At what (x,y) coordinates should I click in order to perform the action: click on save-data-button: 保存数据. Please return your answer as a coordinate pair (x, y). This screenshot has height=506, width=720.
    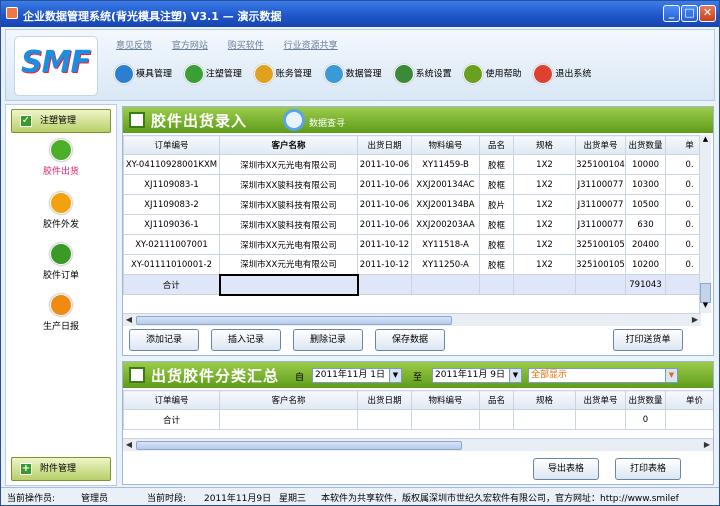
    Looking at the image, I should click on (410, 340).